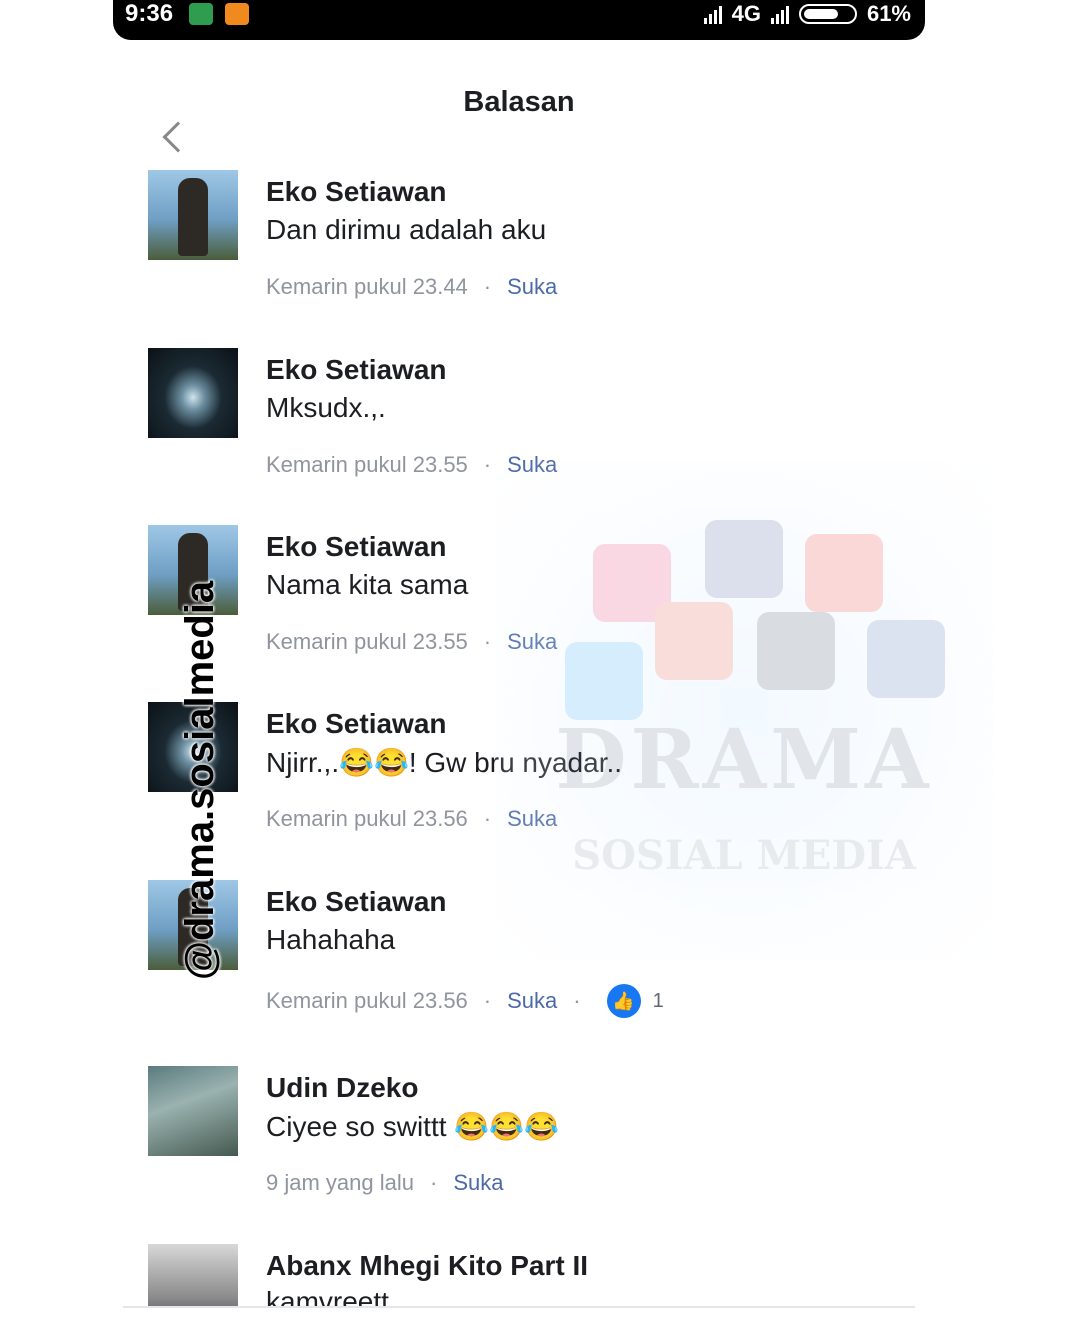 The height and width of the screenshot is (1324, 1080). I want to click on comment-text: Nama kita sama, so click(367, 584).